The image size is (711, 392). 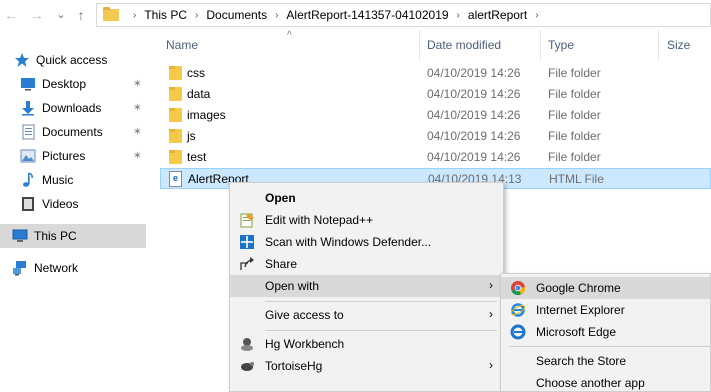 I want to click on nav-item-network: Network, so click(x=73, y=268).